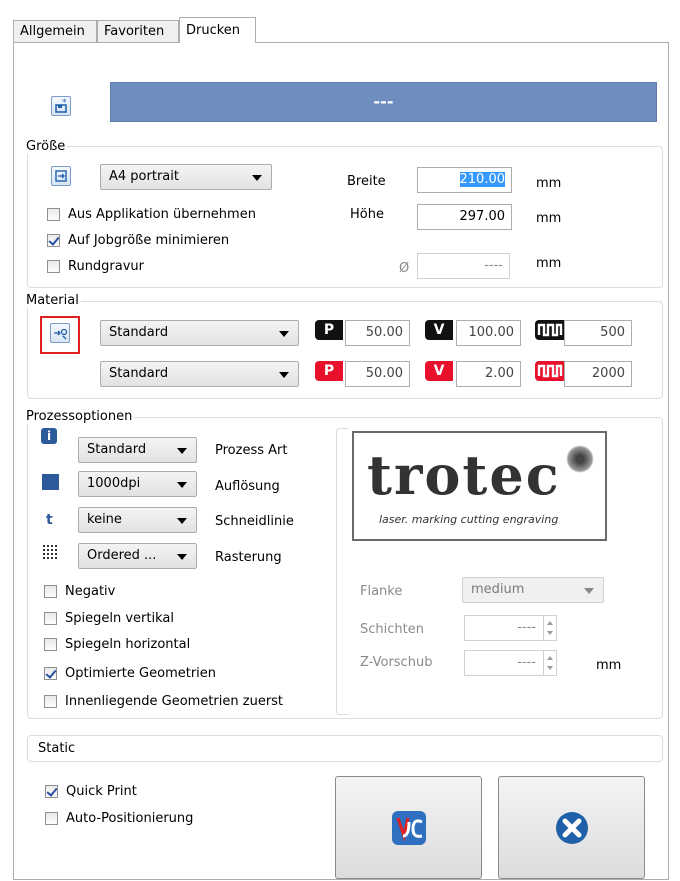 This screenshot has height=881, width=680. What do you see at coordinates (137, 520) in the screenshot?
I see `schneidlinie-select: keine` at bounding box center [137, 520].